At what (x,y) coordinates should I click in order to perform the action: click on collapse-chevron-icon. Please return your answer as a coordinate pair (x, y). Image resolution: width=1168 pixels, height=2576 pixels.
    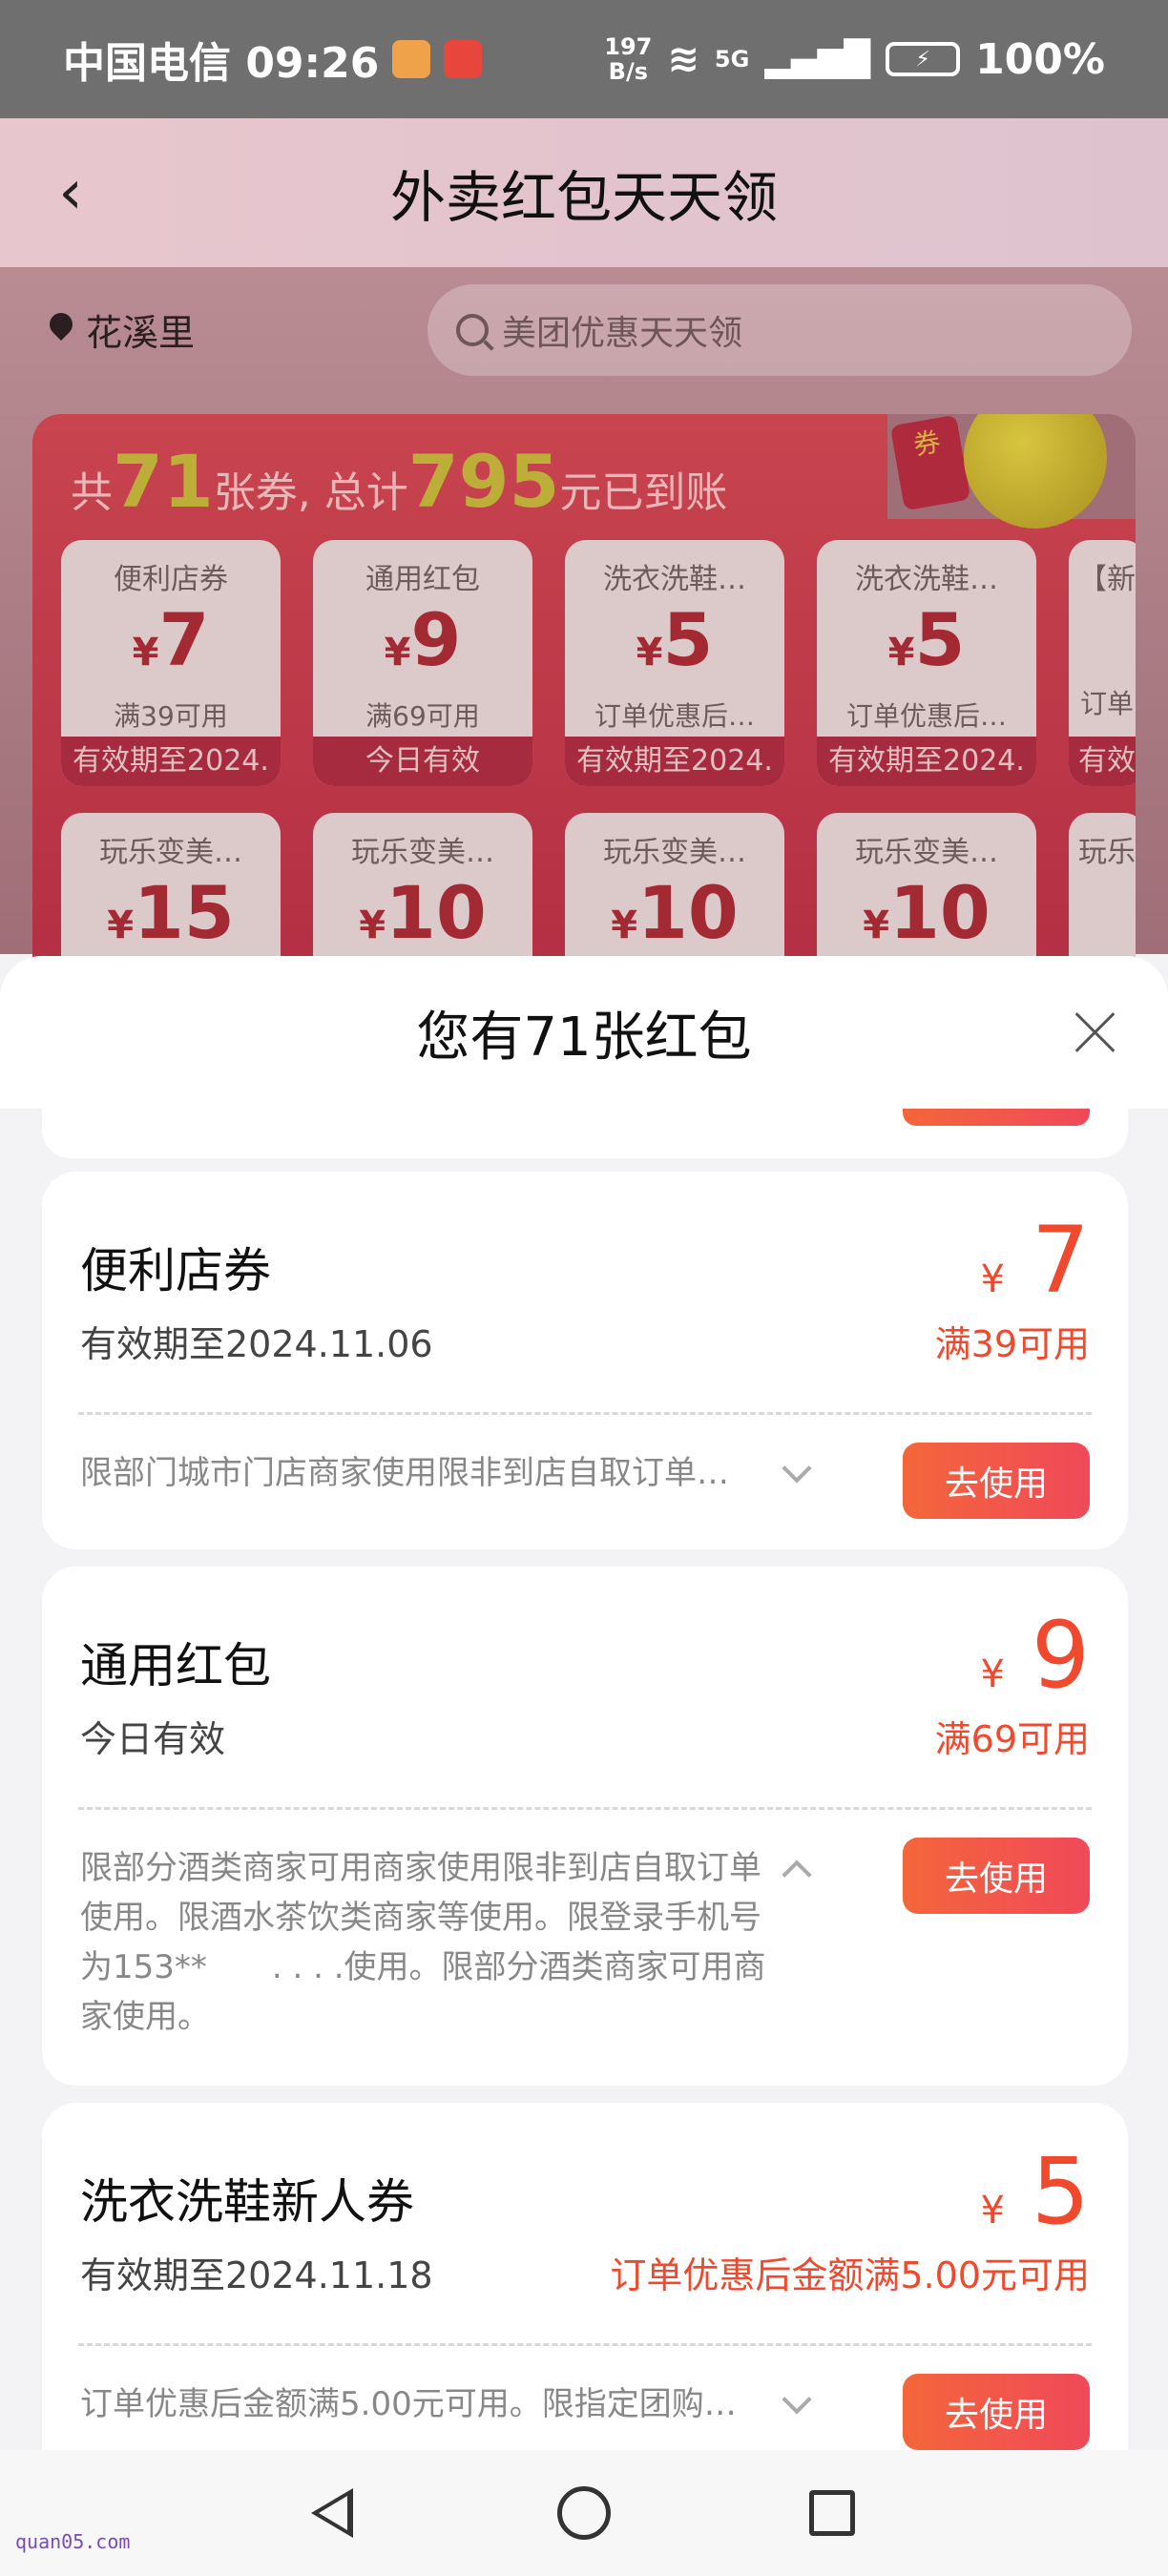
    Looking at the image, I should click on (797, 1874).